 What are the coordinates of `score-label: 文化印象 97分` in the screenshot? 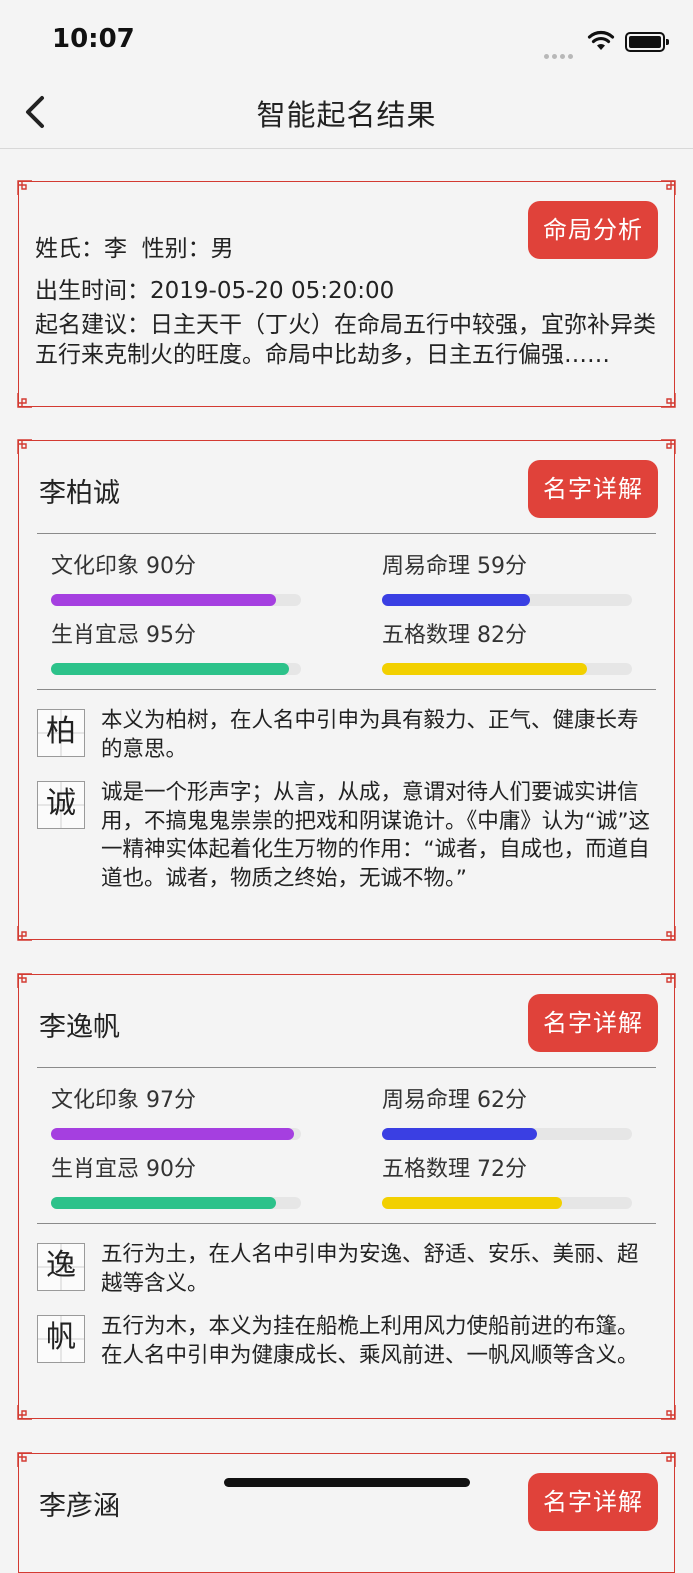 It's located at (123, 1100).